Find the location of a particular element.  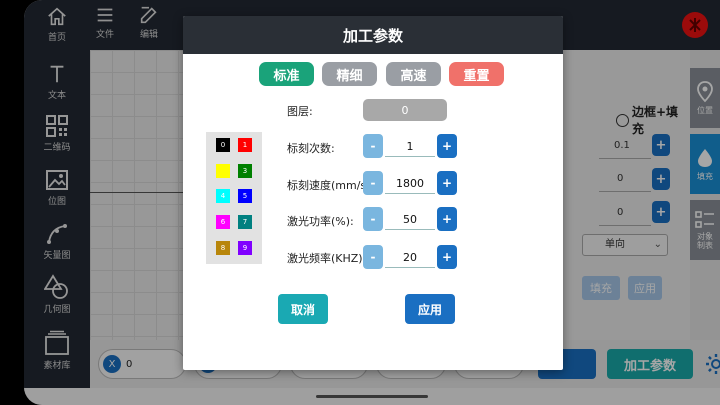

layer-swatch-4: 4 is located at coordinates (223, 196).